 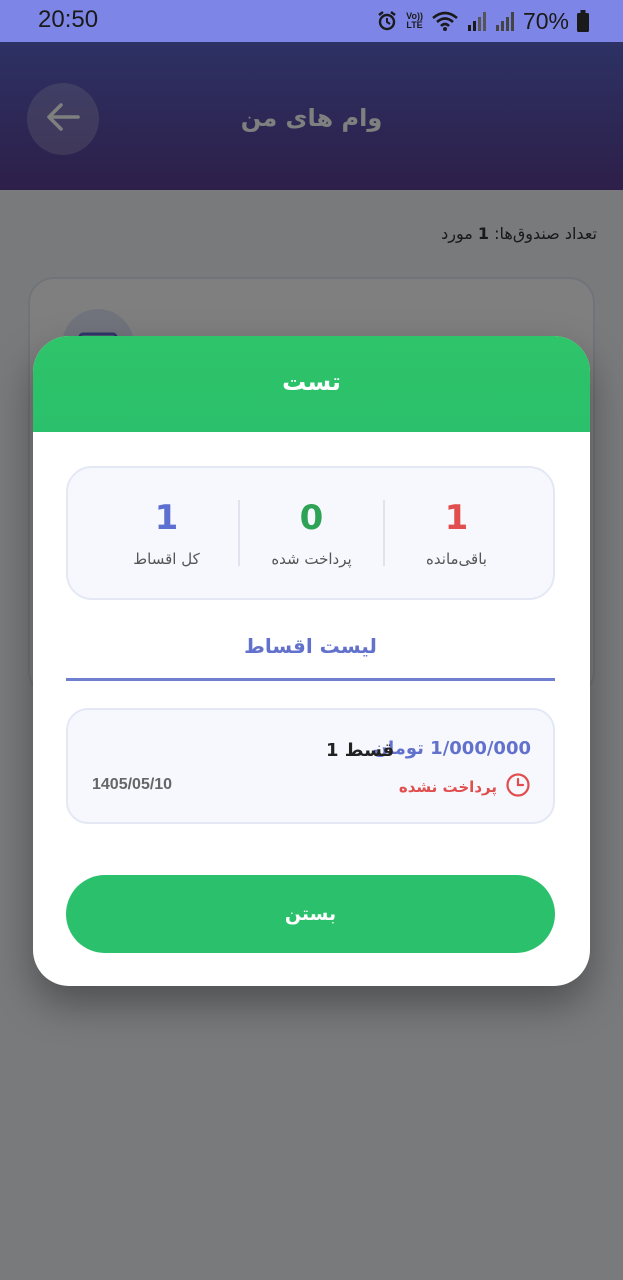 I want to click on status-bar: 20:50 Vo)) LTE 70%, so click(x=311, y=21).